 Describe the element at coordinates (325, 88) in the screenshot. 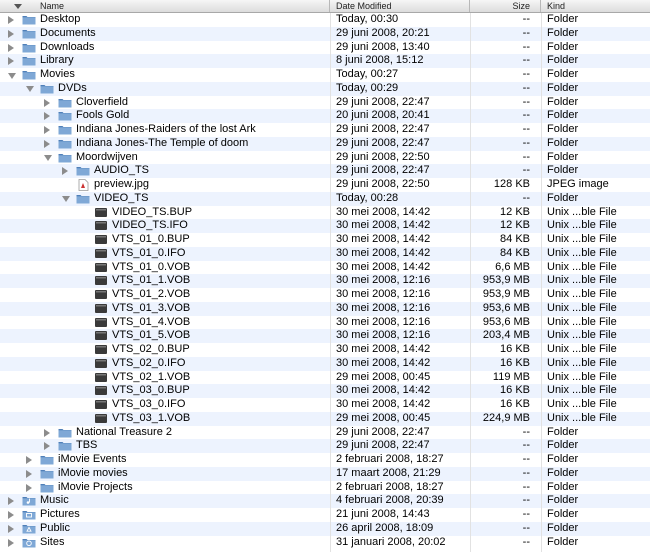

I see `file-row: DVDs Today, 00:29 -- Folder` at that location.